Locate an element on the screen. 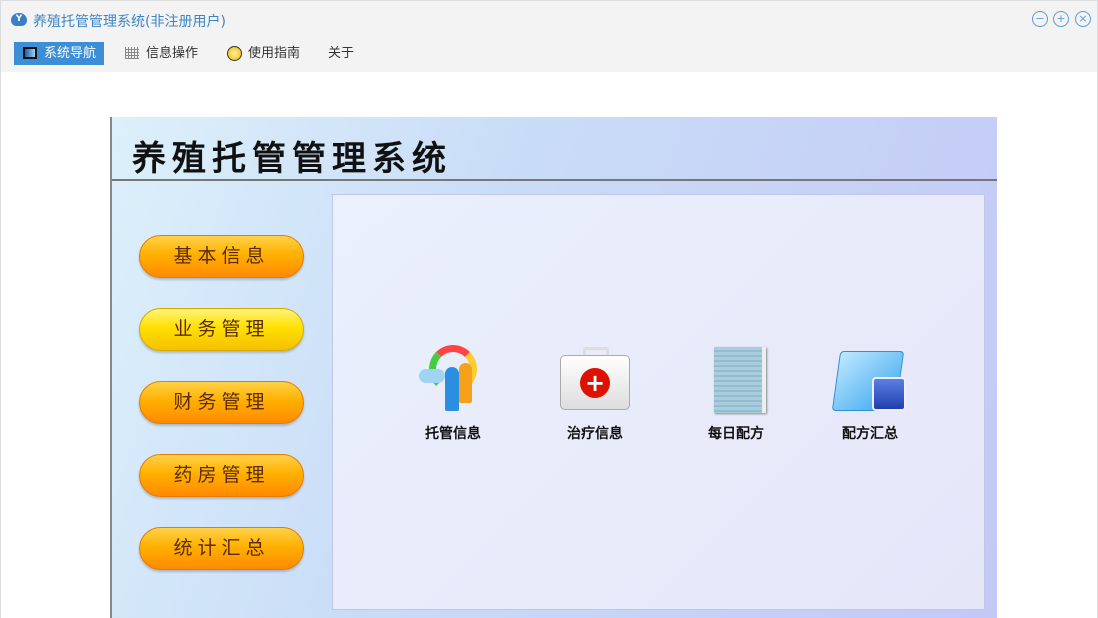 This screenshot has width=1098, height=618. tile-label: 配方汇总 is located at coordinates (870, 434).